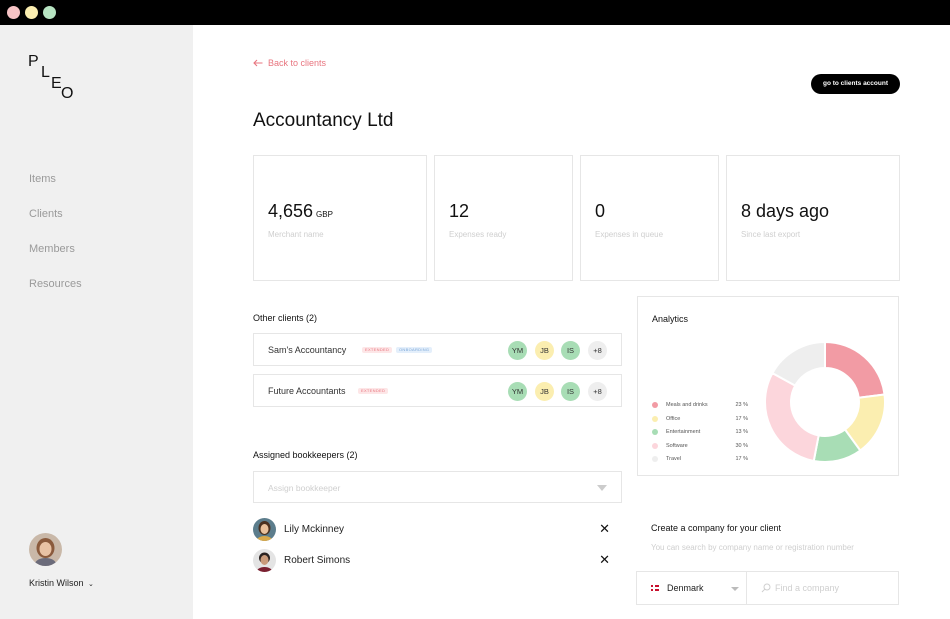  I want to click on bookkeeper-name: Robert Simons, so click(317, 560).